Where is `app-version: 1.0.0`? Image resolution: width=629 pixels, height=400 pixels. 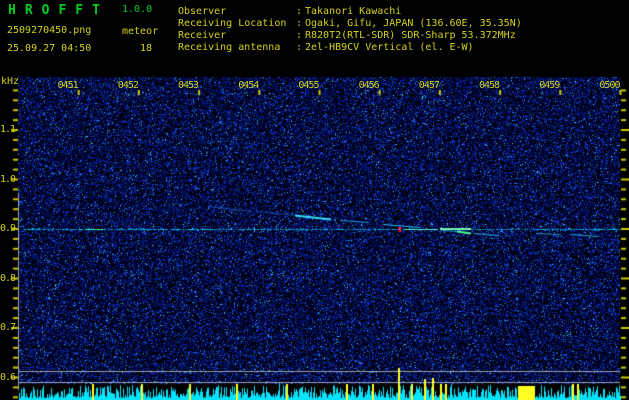
app-version: 1.0.0 is located at coordinates (137, 9).